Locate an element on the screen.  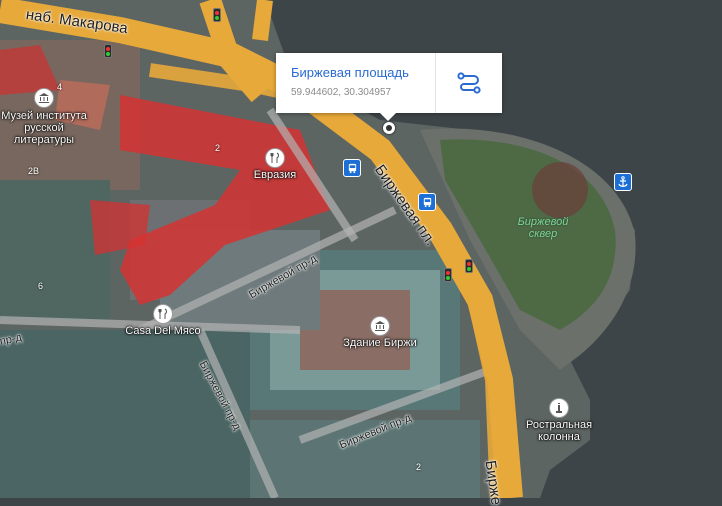
location-popup: Биржевая площадь 59.944602, 30.304957 is located at coordinates (389, 87).